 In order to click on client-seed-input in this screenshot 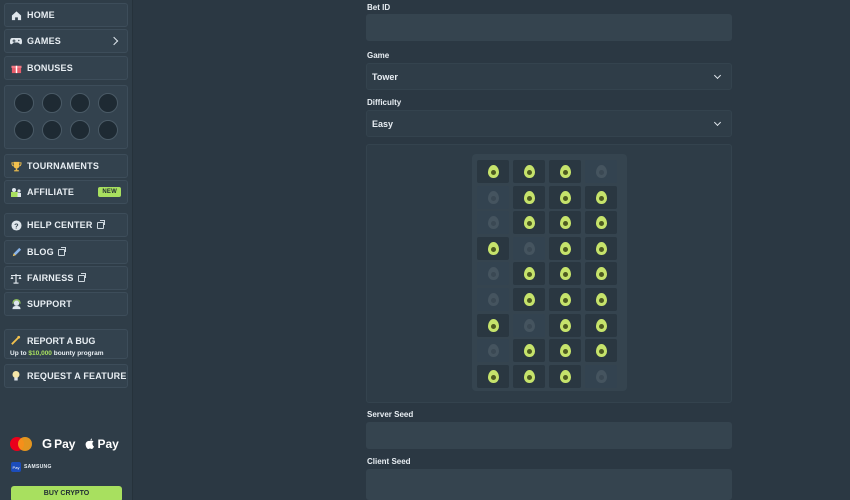, I will do `click(549, 484)`.